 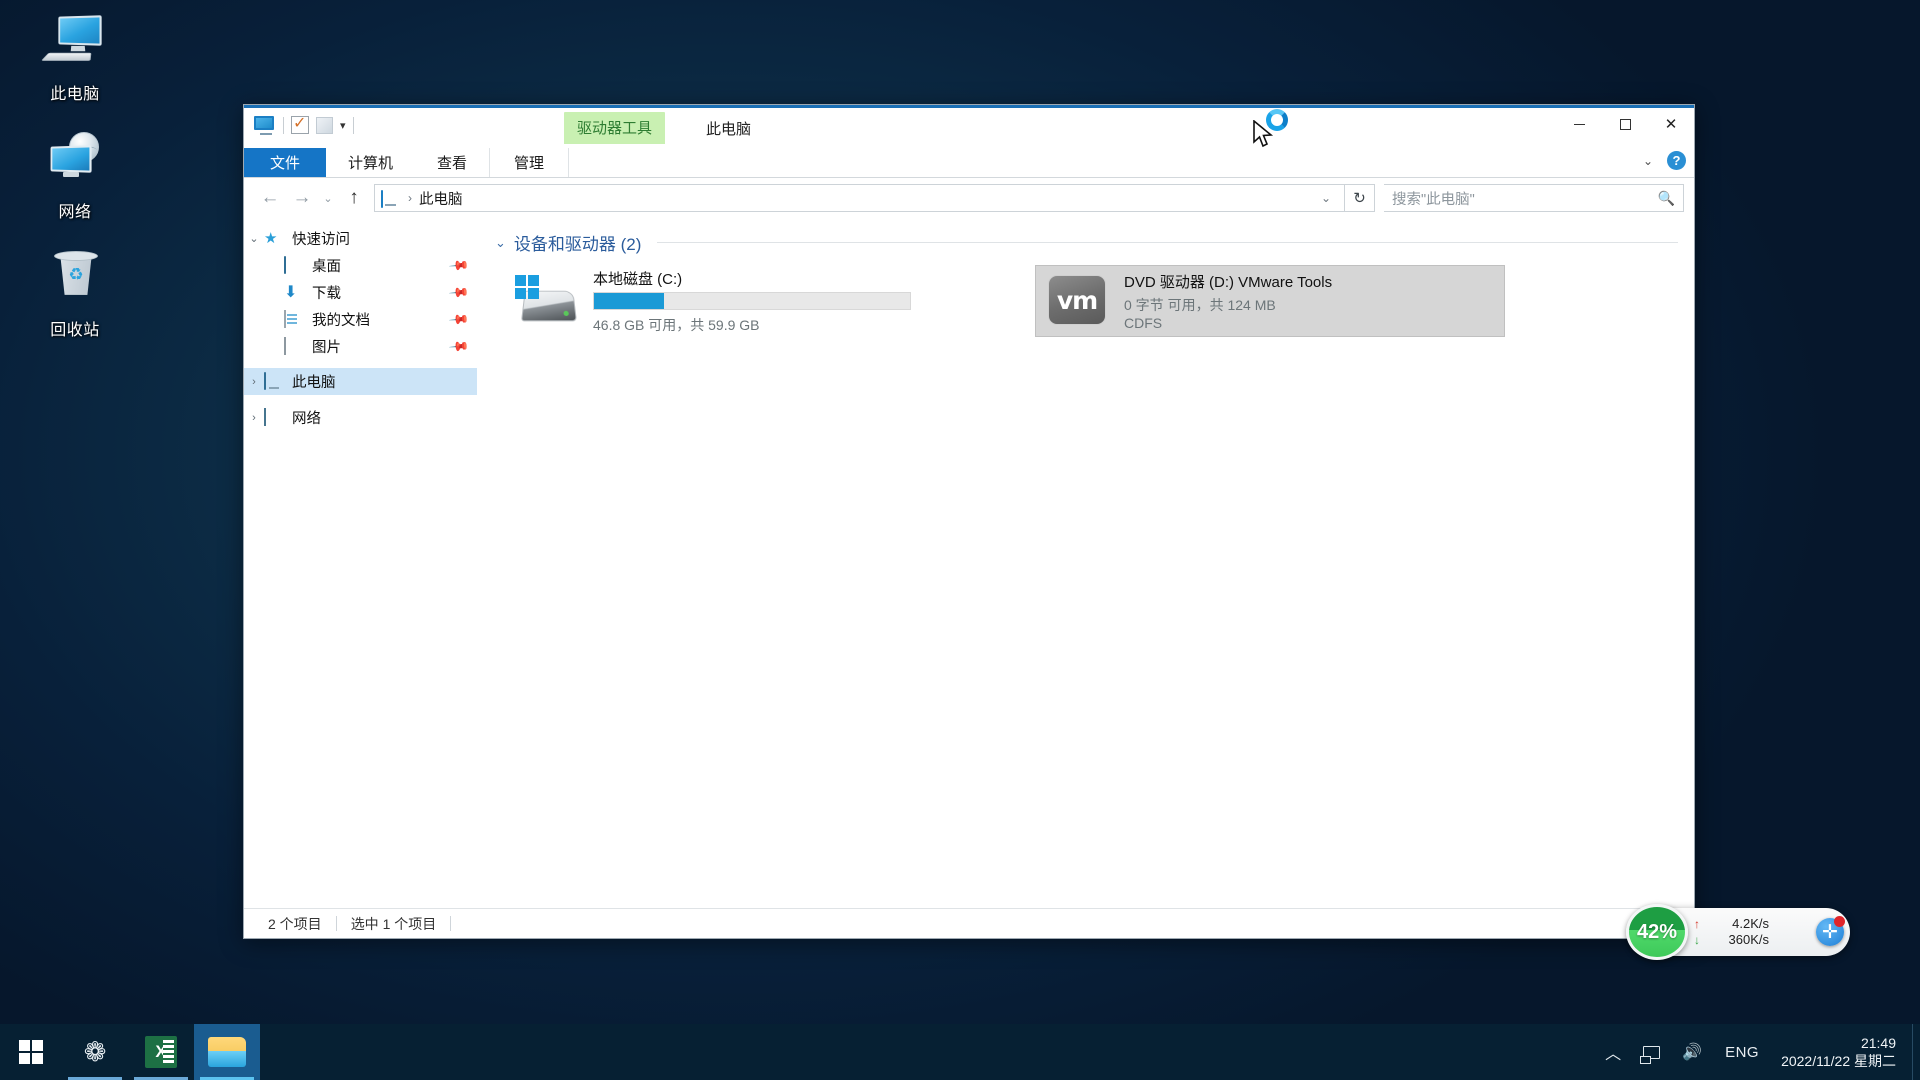 What do you see at coordinates (324, 125) in the screenshot?
I see `new-folder-icon` at bounding box center [324, 125].